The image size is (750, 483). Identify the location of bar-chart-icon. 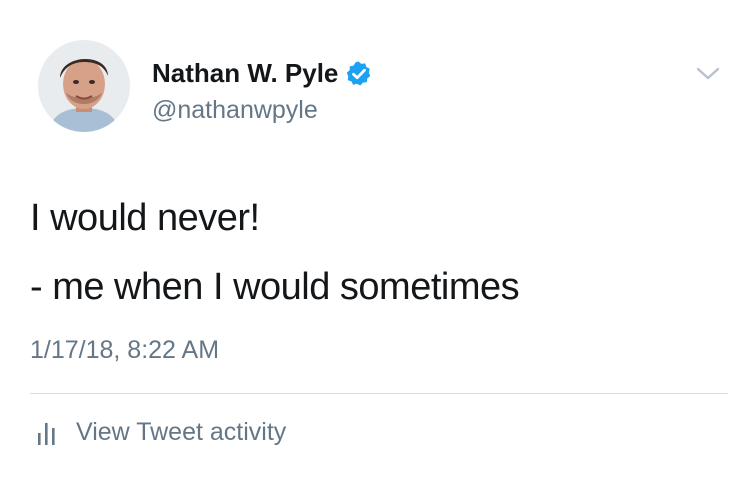
(48, 433).